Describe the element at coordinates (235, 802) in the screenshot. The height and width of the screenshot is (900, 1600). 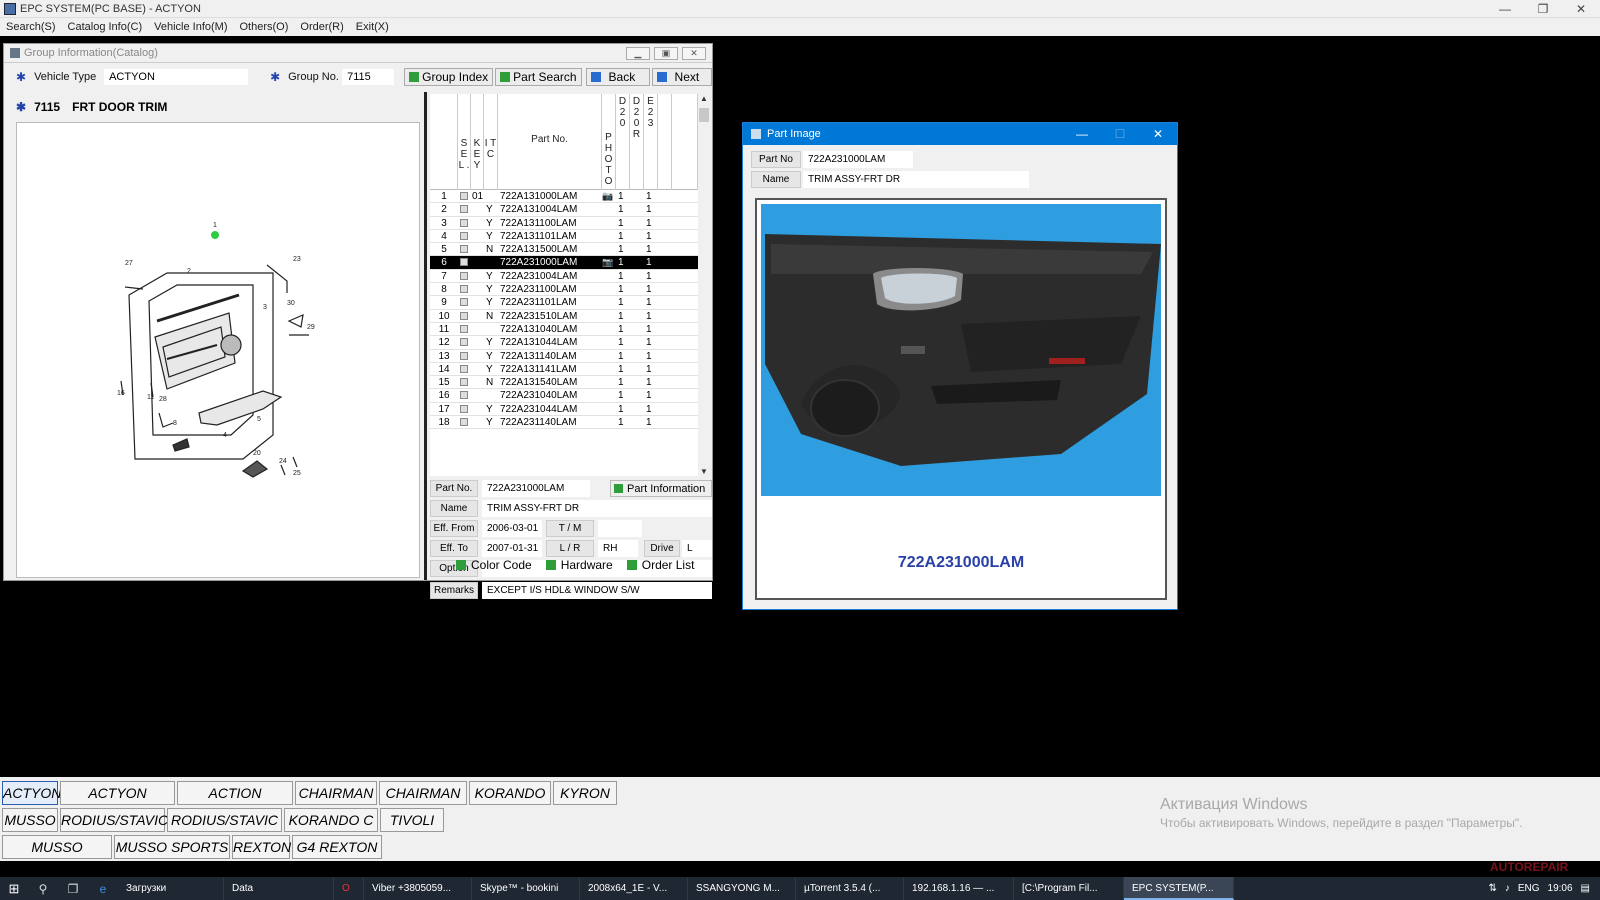
I see `vehicle-tab-action-sports-ii: ACTION SPORTS II` at that location.